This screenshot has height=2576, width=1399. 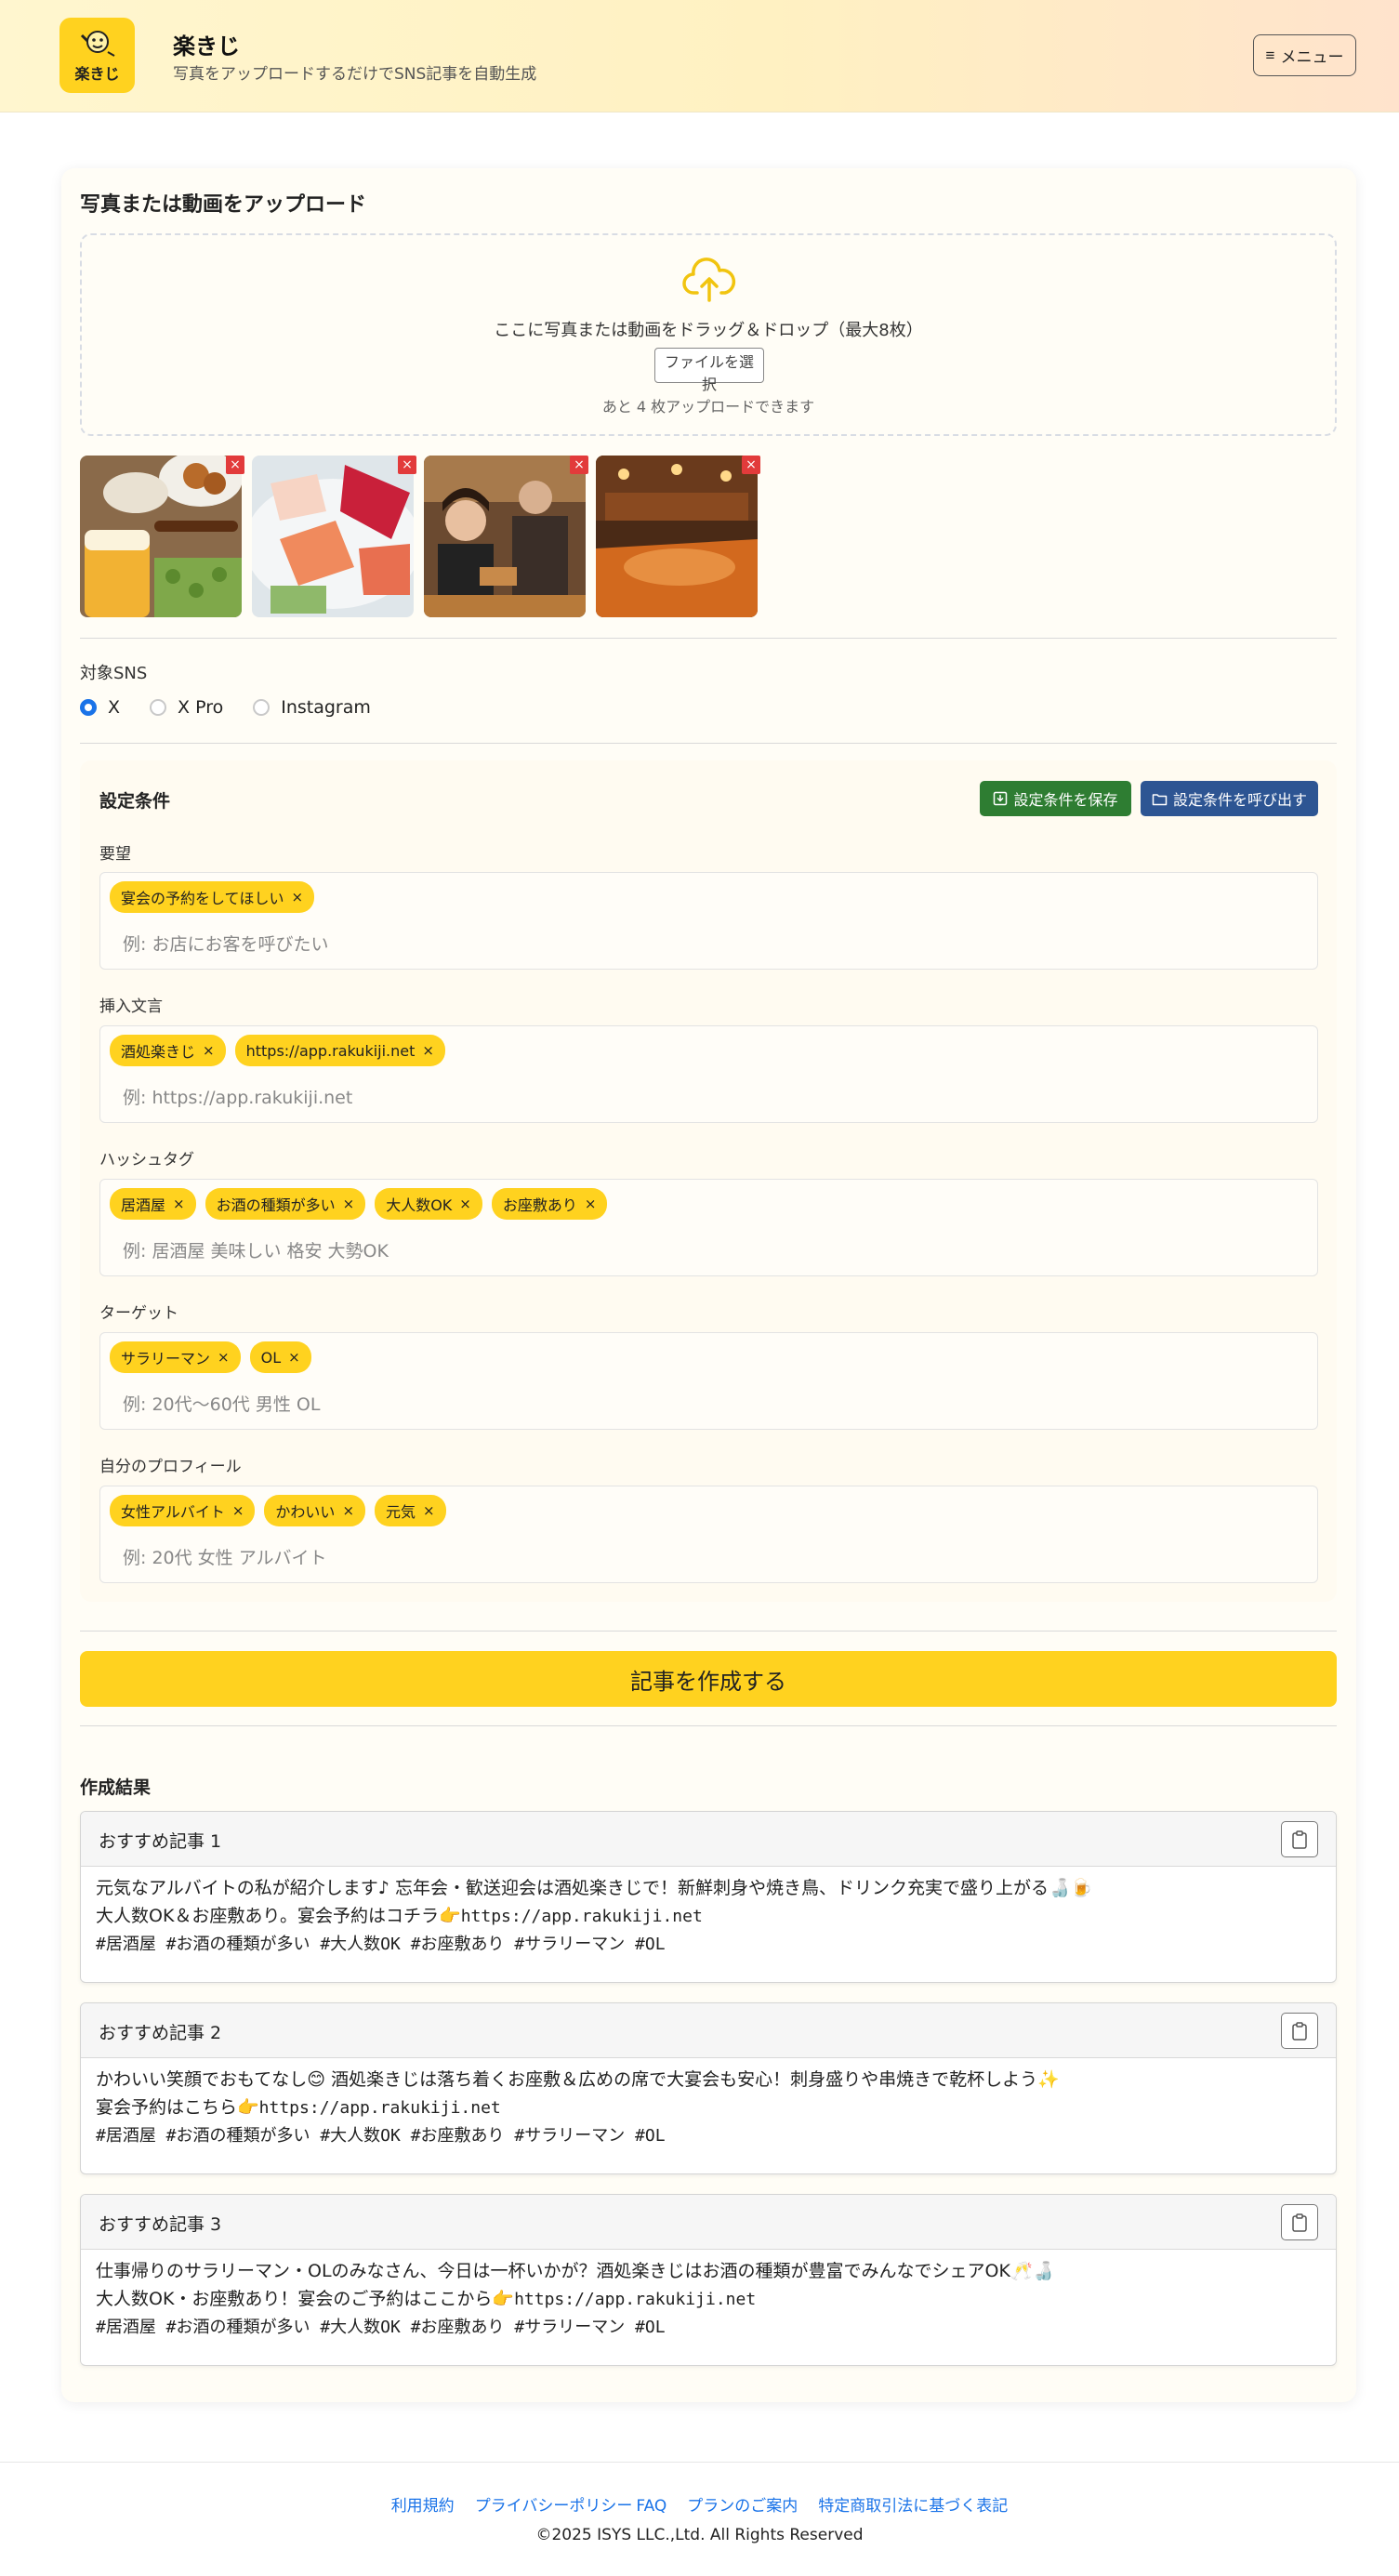 I want to click on menu-label: メニュー, so click(x=1312, y=57).